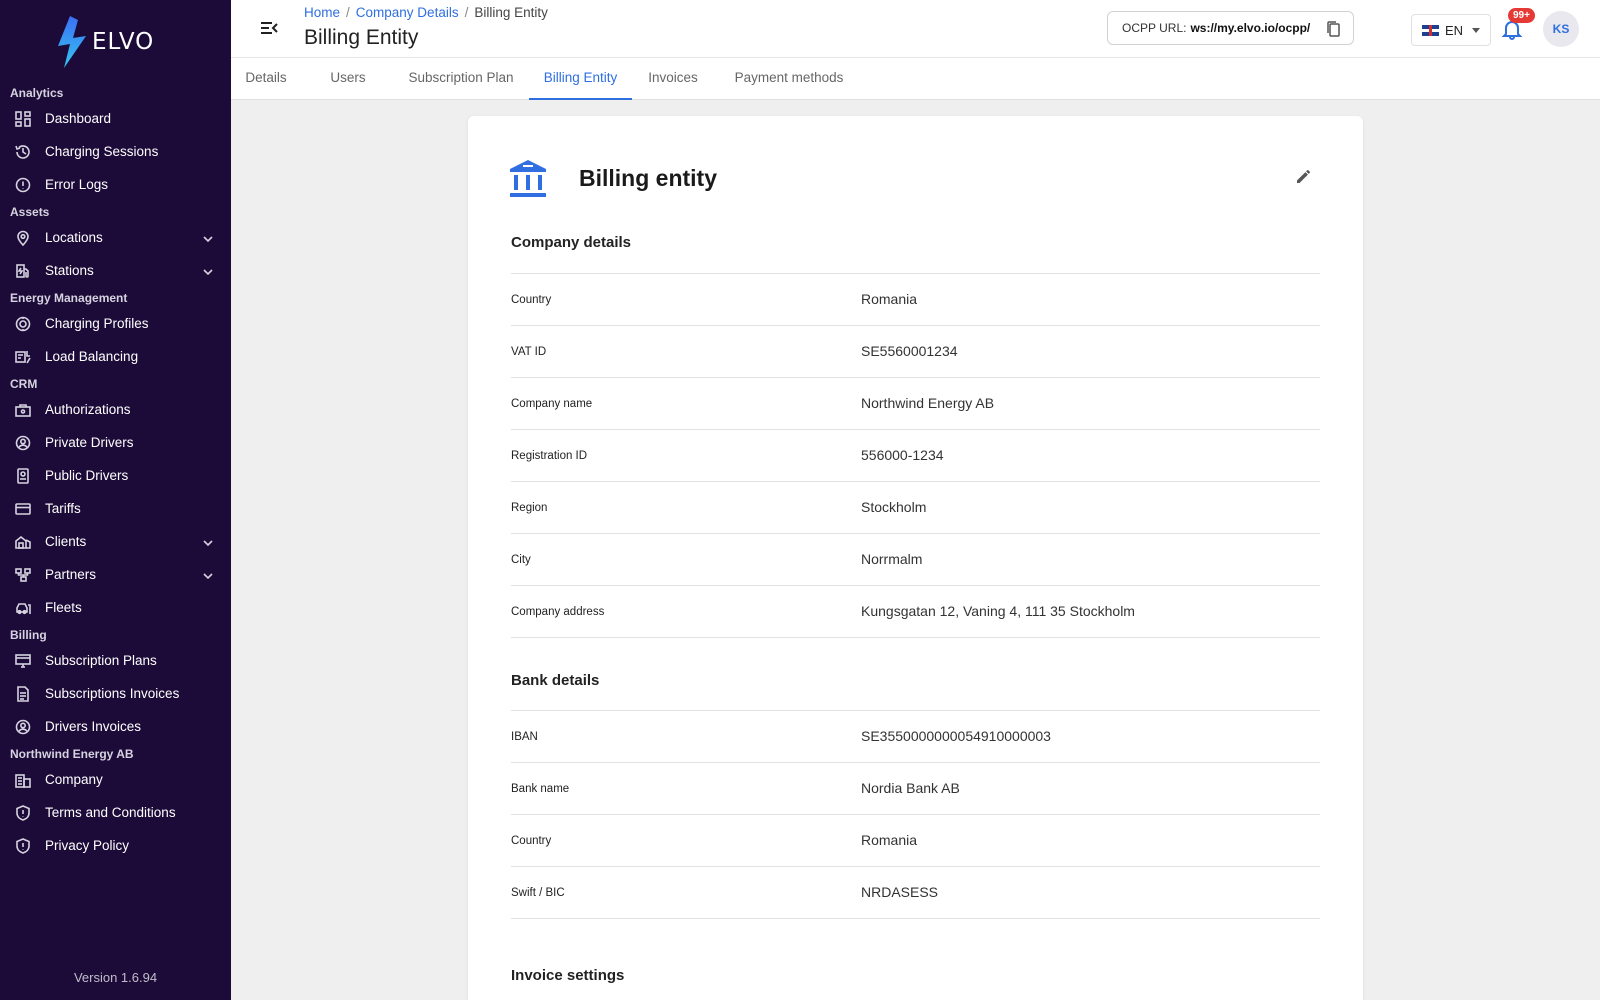  What do you see at coordinates (63, 607) in the screenshot?
I see `sidebar-item-label: Fleets` at bounding box center [63, 607].